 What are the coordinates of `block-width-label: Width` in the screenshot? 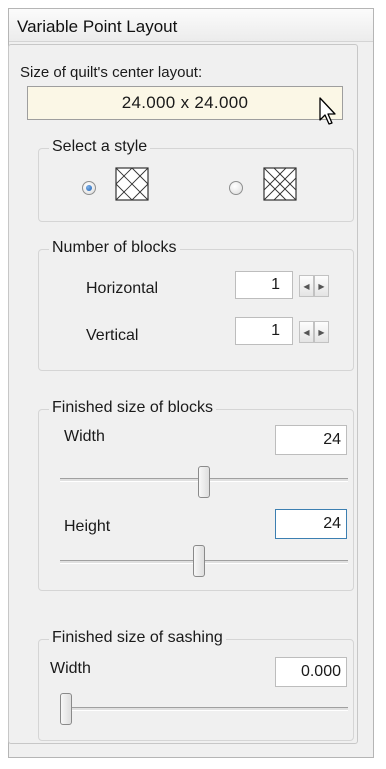 It's located at (84, 436).